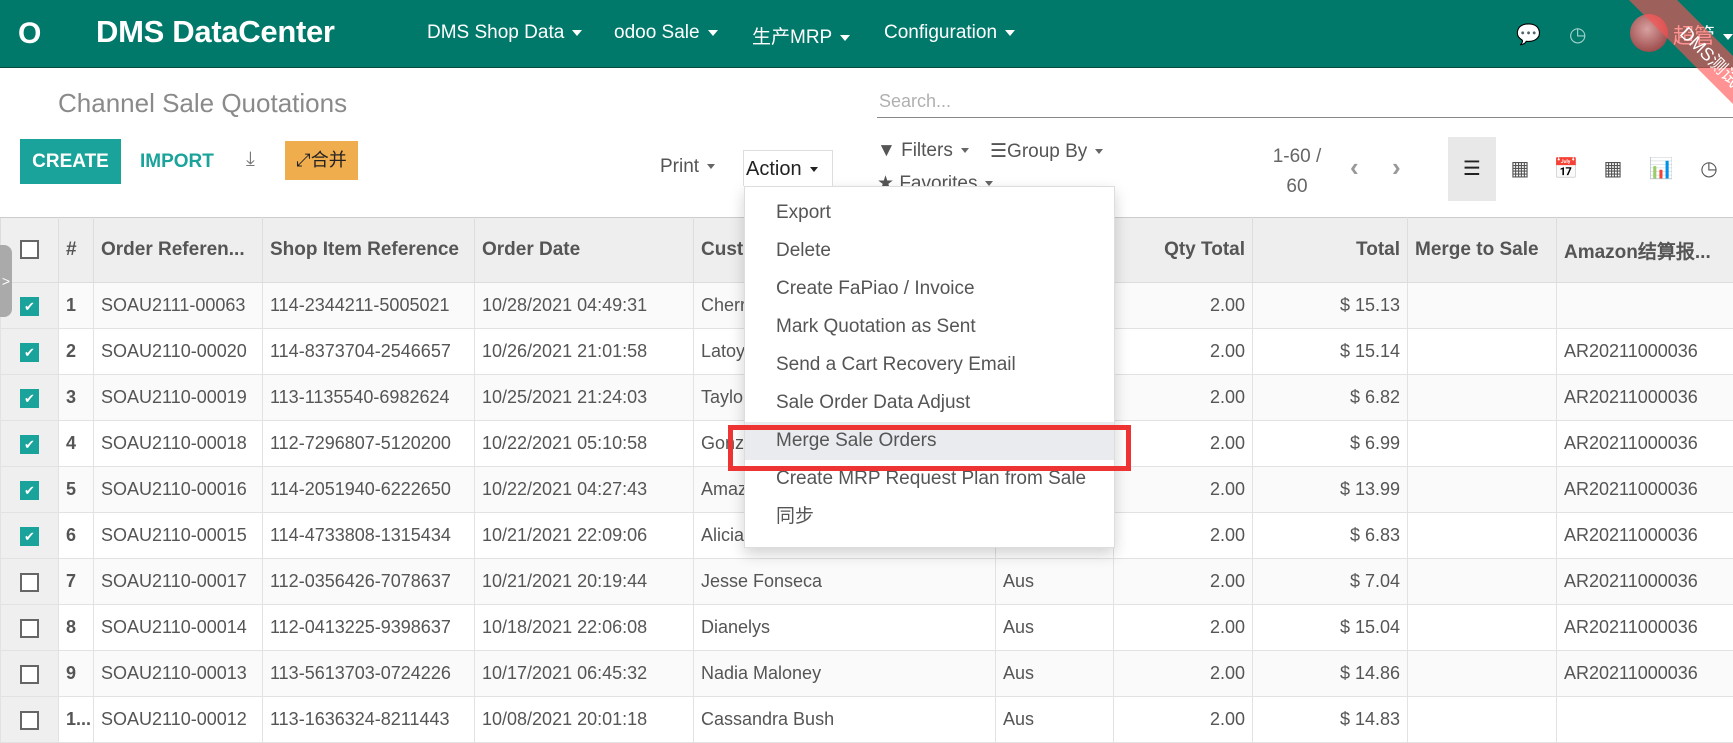  Describe the element at coordinates (178, 582) in the screenshot. I see `cell-order-reference: SOAU2110-00017` at that location.